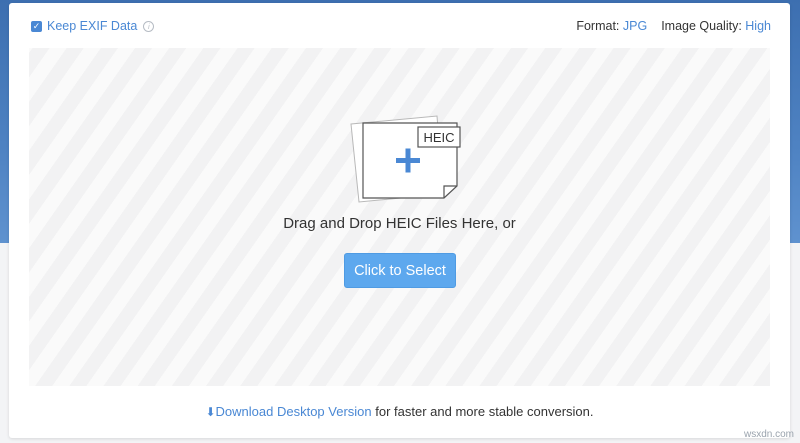 This screenshot has width=800, height=443. Describe the element at coordinates (701, 26) in the screenshot. I see `quality-label: Image Quality:` at that location.